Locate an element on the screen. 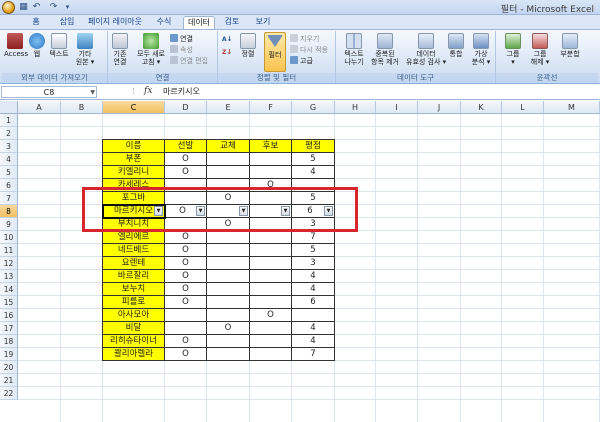 This screenshot has height=422, width=600. clear-filter-icon is located at coordinates (294, 38).